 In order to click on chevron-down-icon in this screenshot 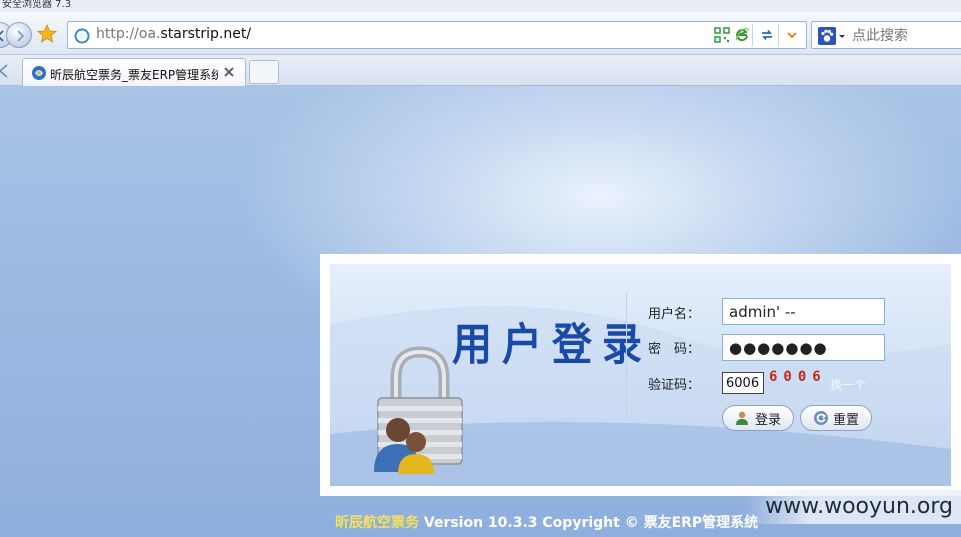, I will do `click(842, 36)`.